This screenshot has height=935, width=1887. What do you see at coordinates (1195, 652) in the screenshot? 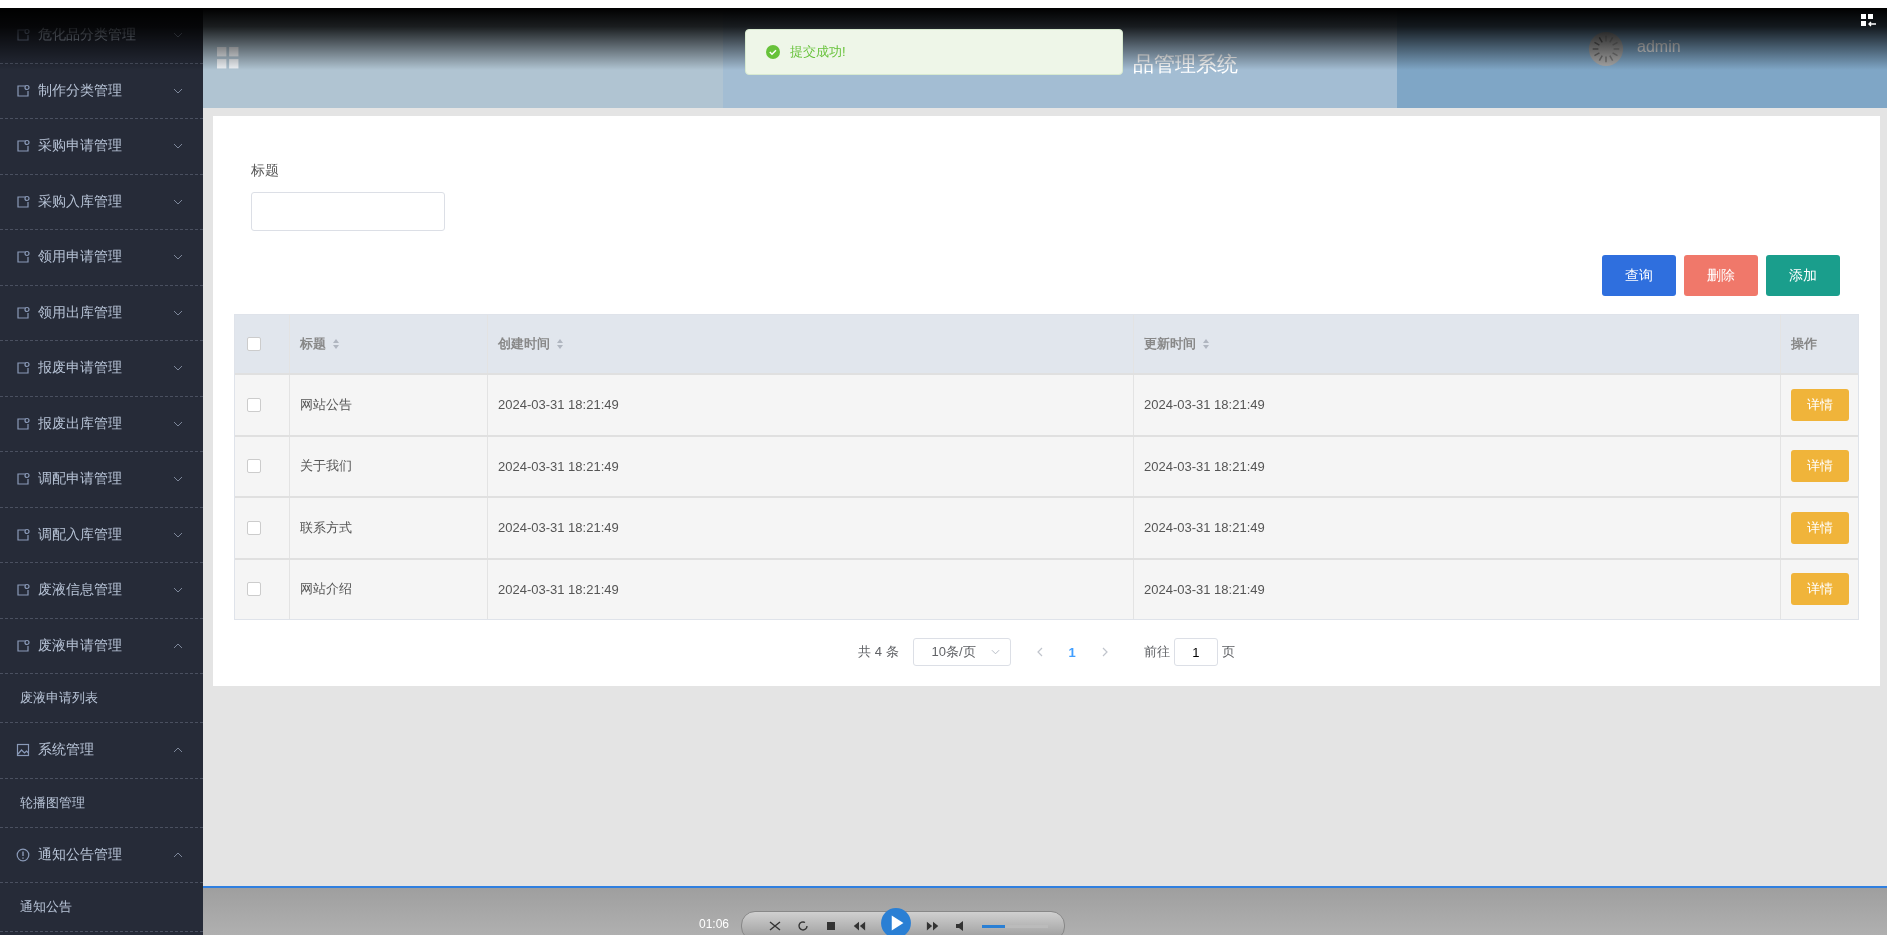
I see `page-input-field: 1` at bounding box center [1195, 652].